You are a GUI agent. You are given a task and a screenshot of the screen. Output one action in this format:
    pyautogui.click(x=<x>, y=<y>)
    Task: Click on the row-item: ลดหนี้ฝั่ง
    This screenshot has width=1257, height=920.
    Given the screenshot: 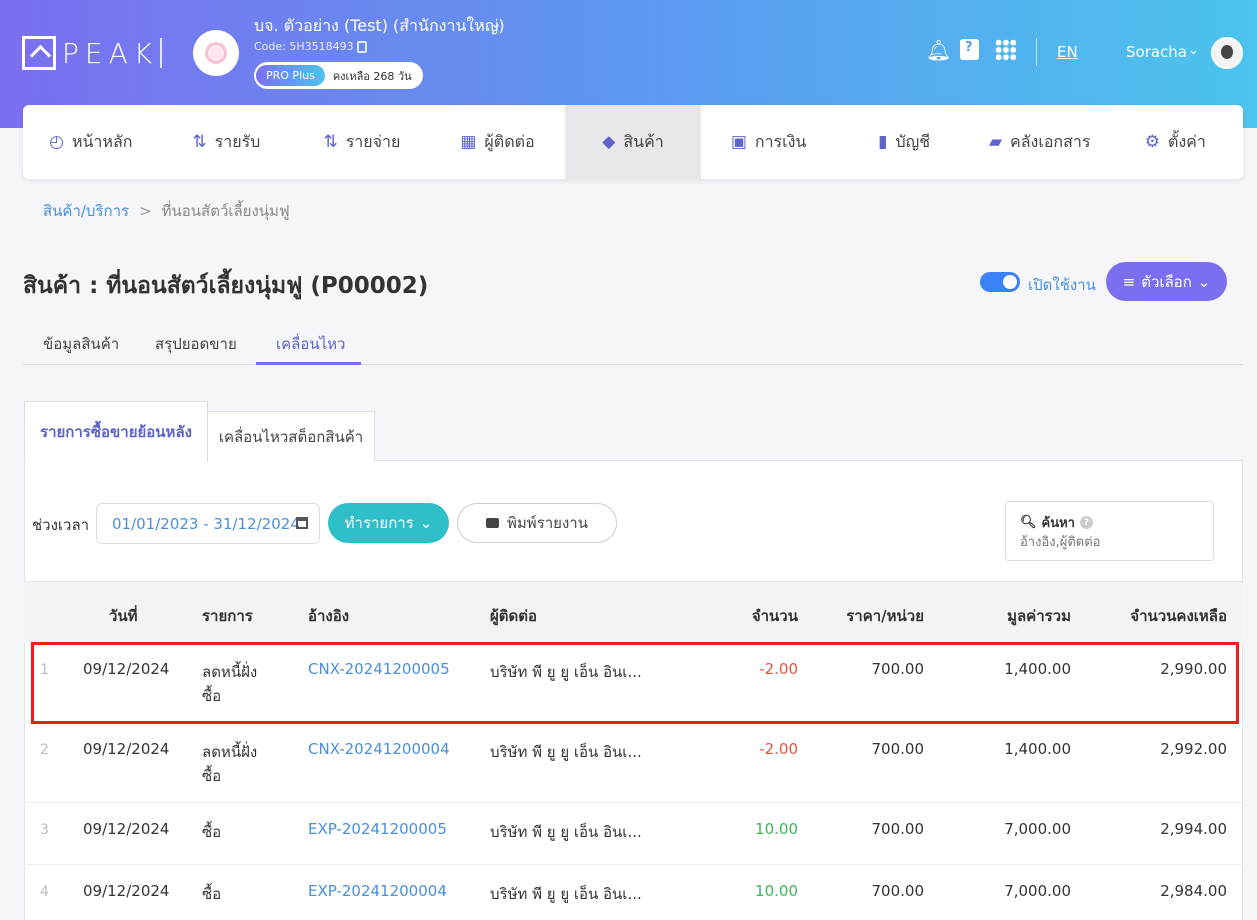 What is the action you would take?
    pyautogui.click(x=230, y=752)
    